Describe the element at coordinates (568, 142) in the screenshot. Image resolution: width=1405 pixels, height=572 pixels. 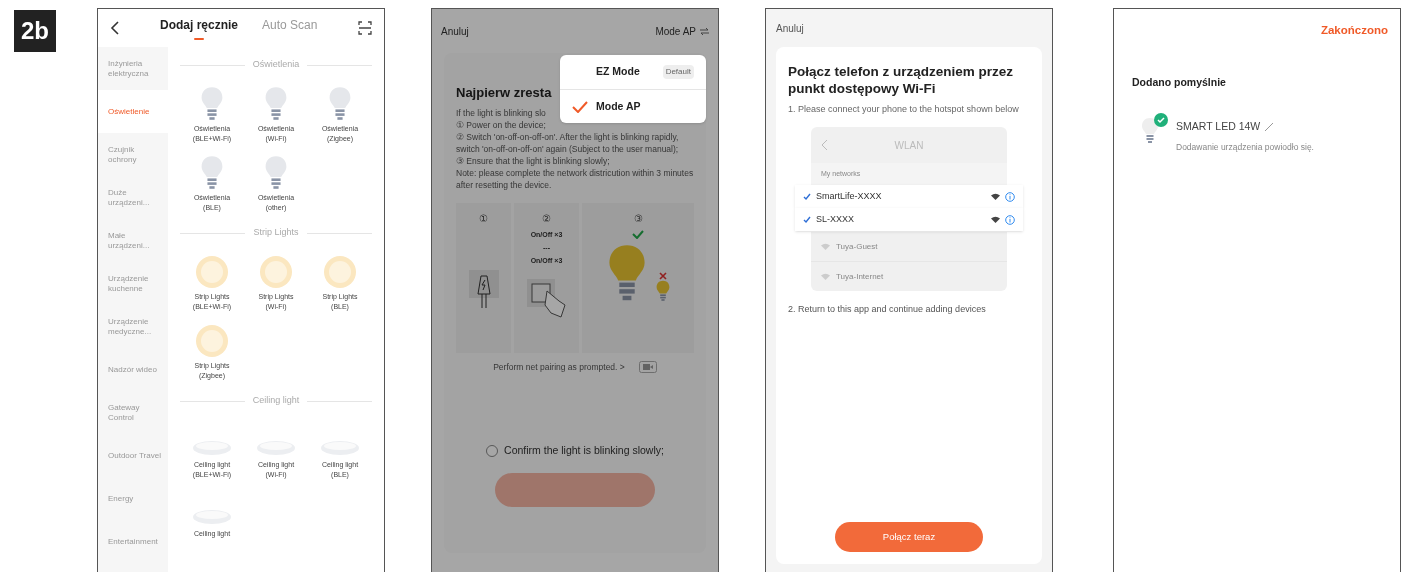
I see `instruction-text: ② Switch 'on-off-on-off-on'. After the light is blinking rapidly, switch 'on-off-on-off-on' again (Subject to the user manual);` at that location.